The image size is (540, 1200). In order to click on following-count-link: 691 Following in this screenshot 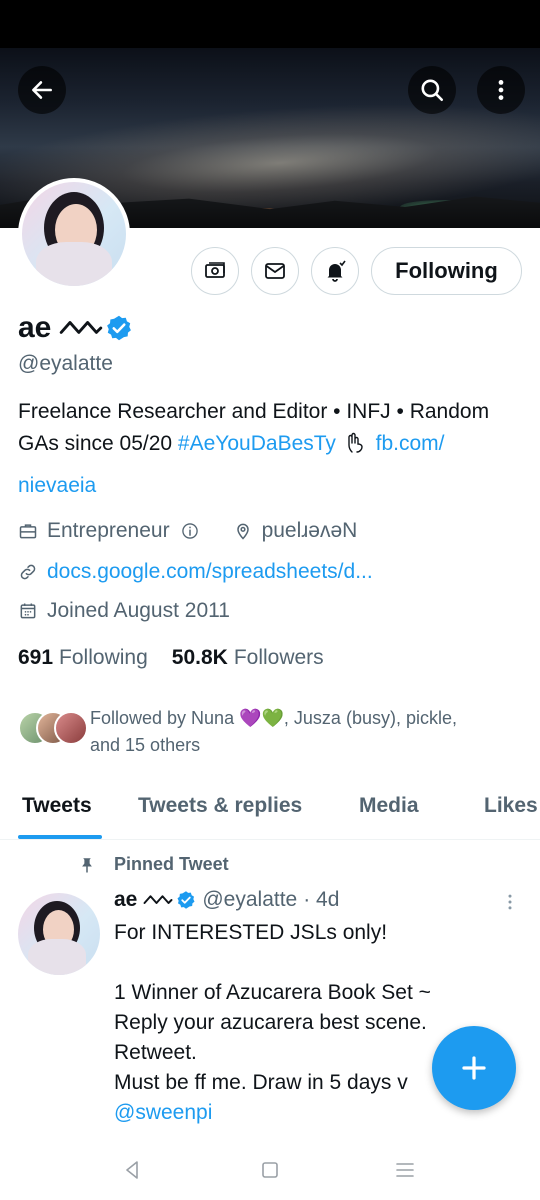, I will do `click(83, 658)`.